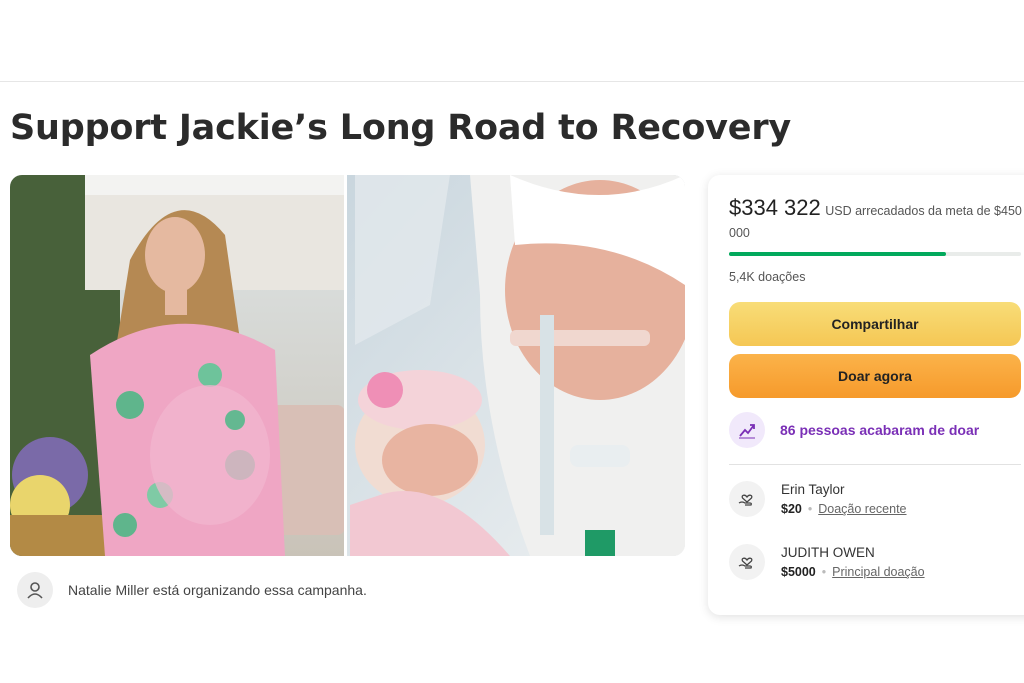 The height and width of the screenshot is (683, 1024). I want to click on trending-up-icon, so click(747, 430).